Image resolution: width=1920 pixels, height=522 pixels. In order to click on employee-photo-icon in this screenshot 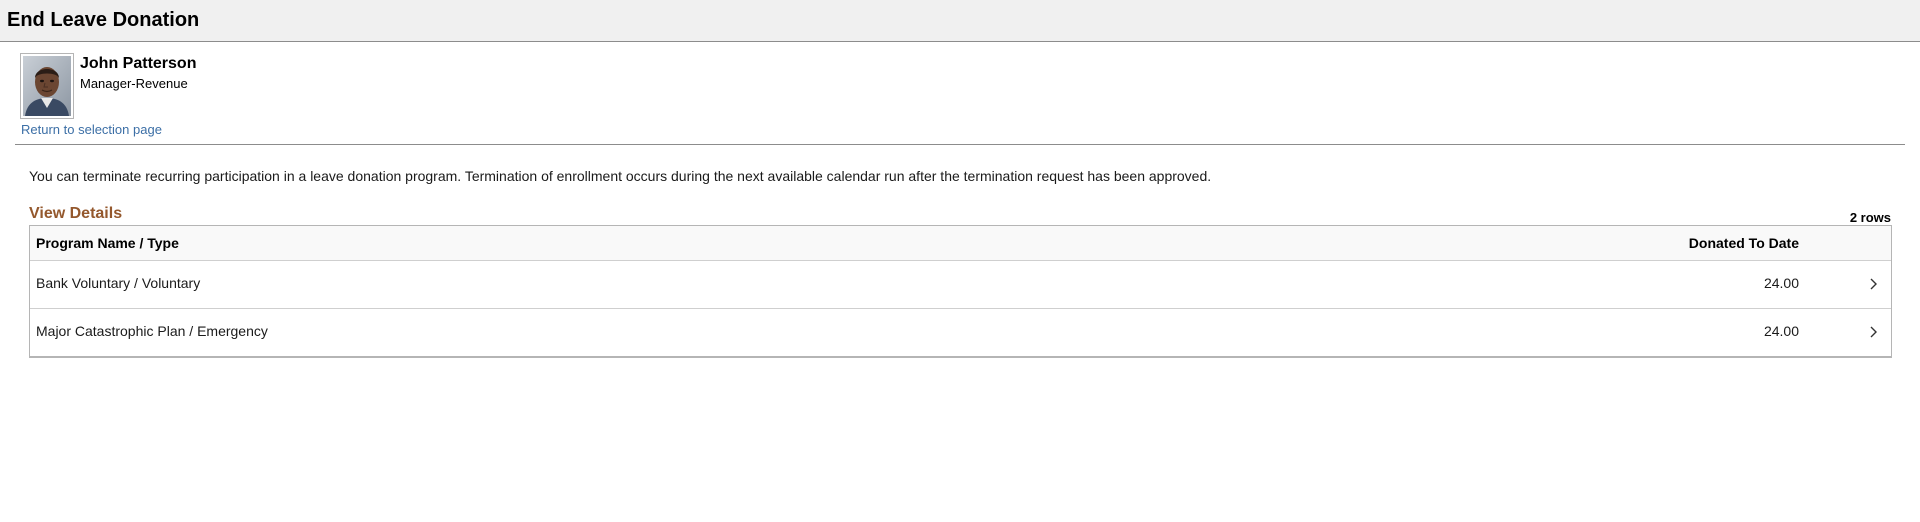, I will do `click(47, 86)`.